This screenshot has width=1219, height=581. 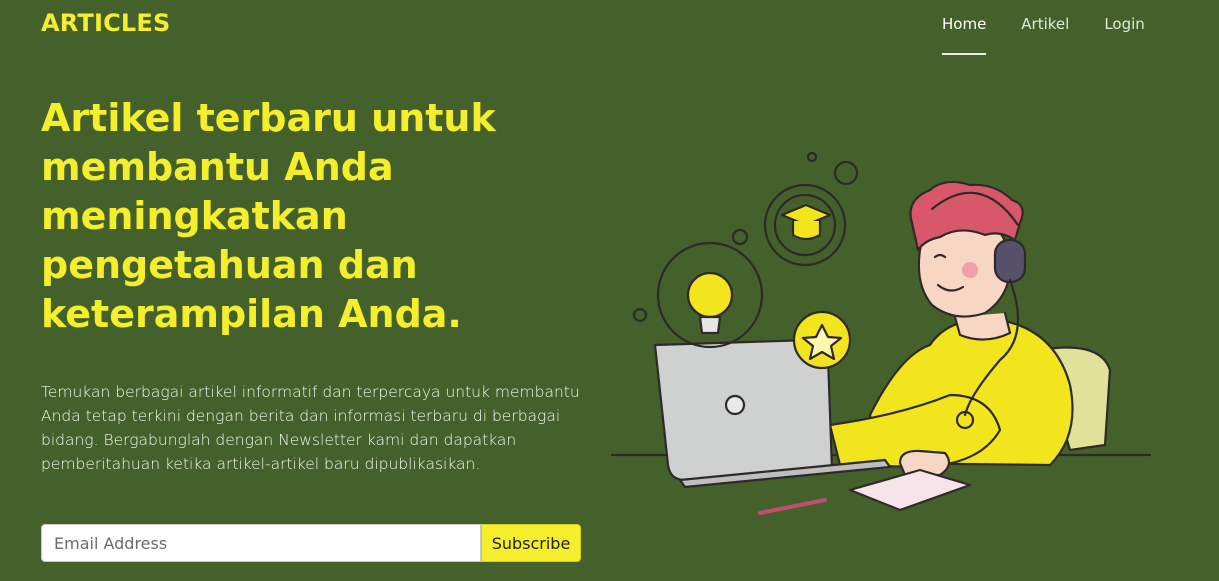 I want to click on brand-logo: ARTICLES, so click(x=105, y=23).